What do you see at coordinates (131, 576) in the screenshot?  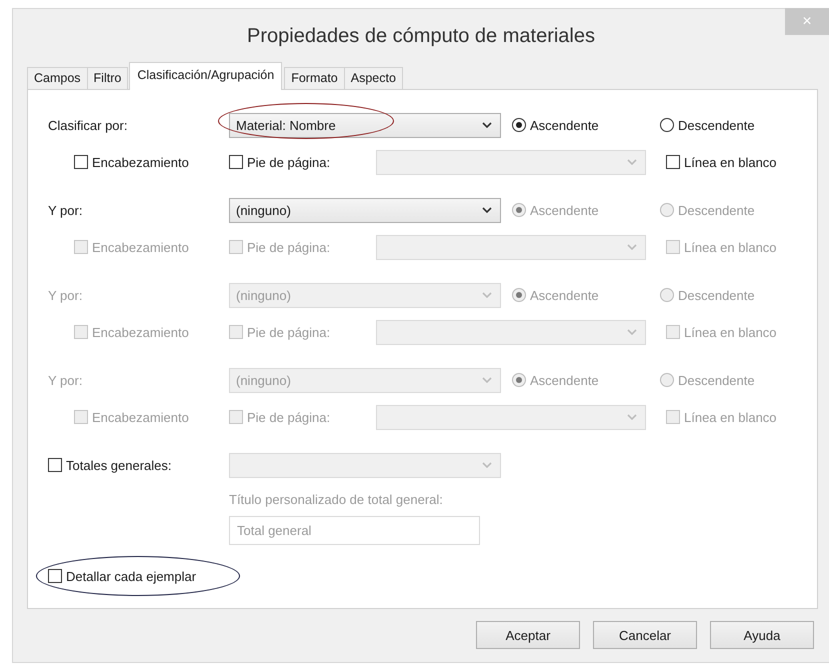 I see `checkbox-label: Detallar cada ejemplar` at bounding box center [131, 576].